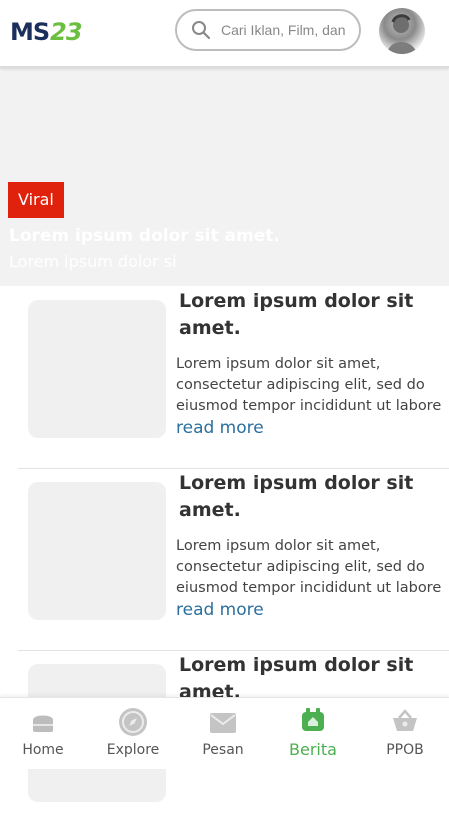 This screenshot has width=449, height=832. What do you see at coordinates (313, 749) in the screenshot?
I see `nav-berita-label: Berita` at bounding box center [313, 749].